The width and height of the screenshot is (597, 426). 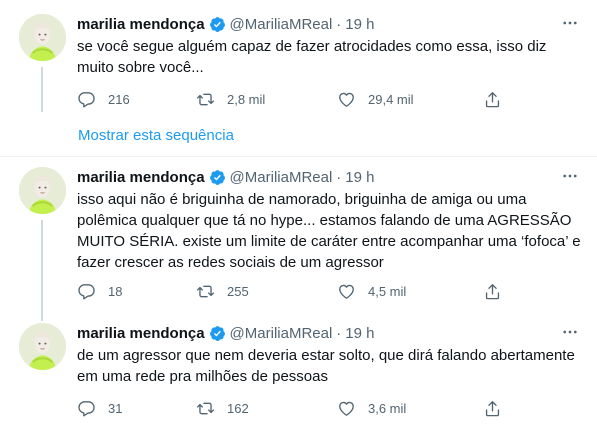 I want to click on retweet-count: 2,8 mil, so click(x=246, y=99).